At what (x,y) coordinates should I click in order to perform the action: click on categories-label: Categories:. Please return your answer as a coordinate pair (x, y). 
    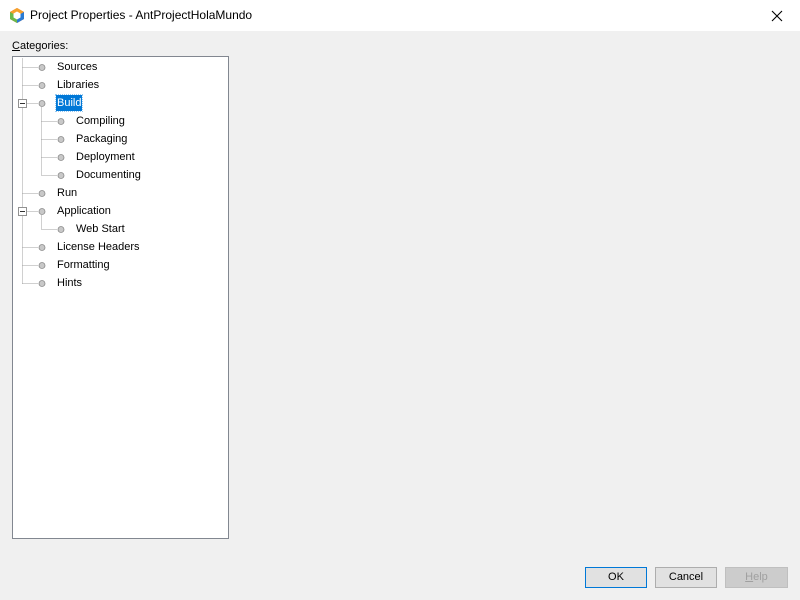
    Looking at the image, I should click on (40, 46).